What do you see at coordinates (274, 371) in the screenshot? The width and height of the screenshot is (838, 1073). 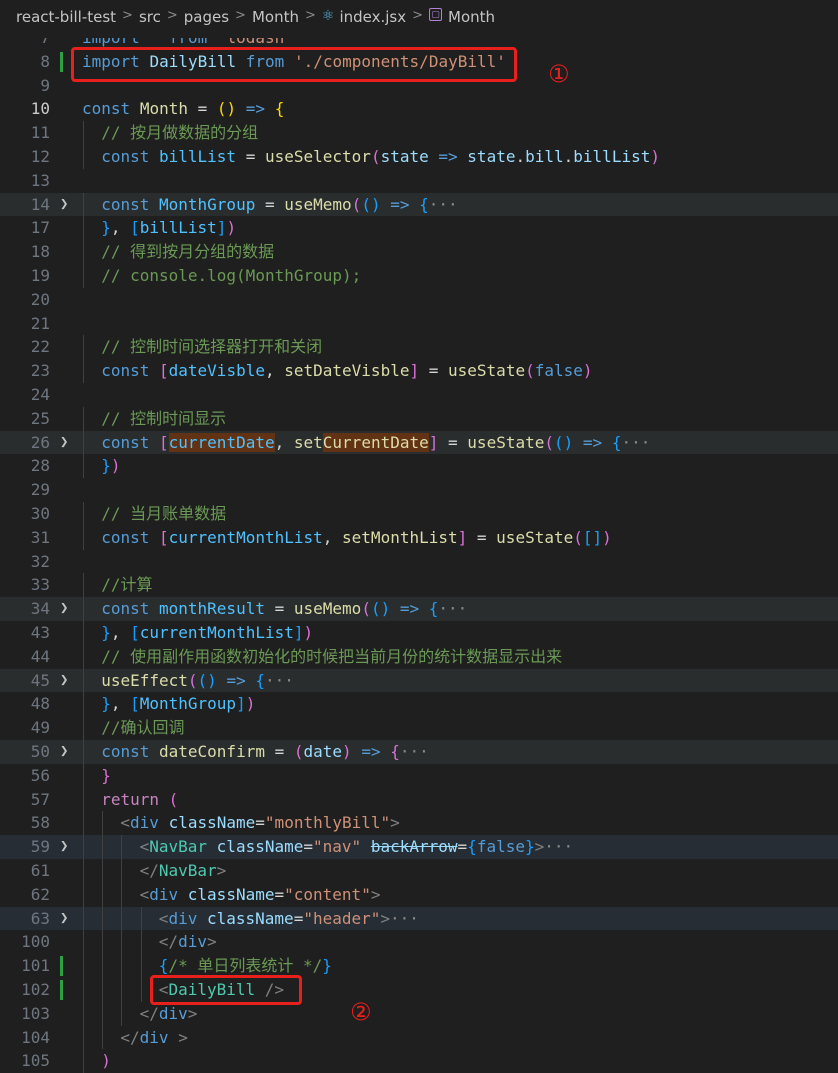 I see `code-token: ,` at bounding box center [274, 371].